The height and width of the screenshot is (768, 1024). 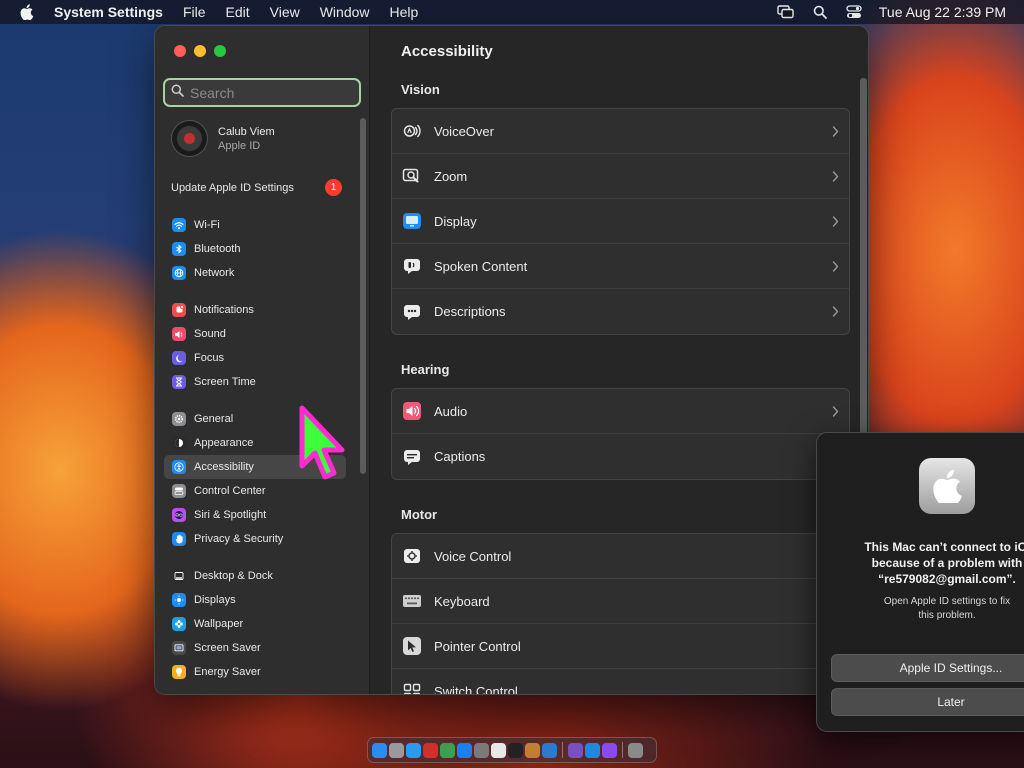 I want to click on dock-app-photo-booth-icon, so click(x=430, y=750).